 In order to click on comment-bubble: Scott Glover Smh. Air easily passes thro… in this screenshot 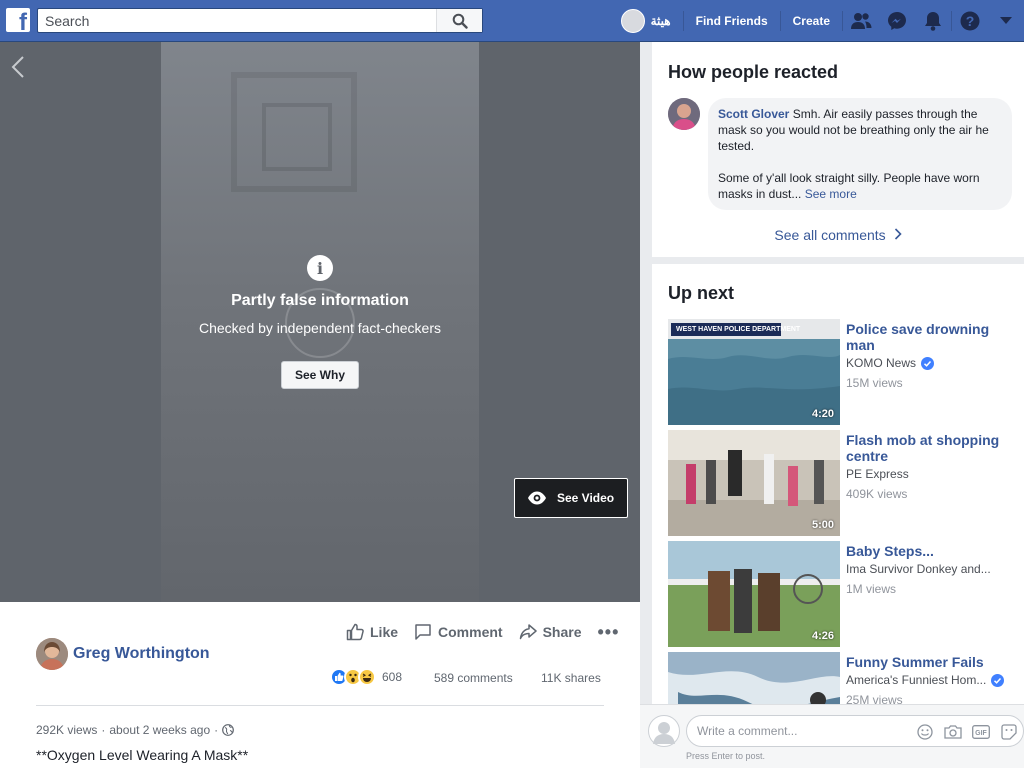, I will do `click(860, 154)`.